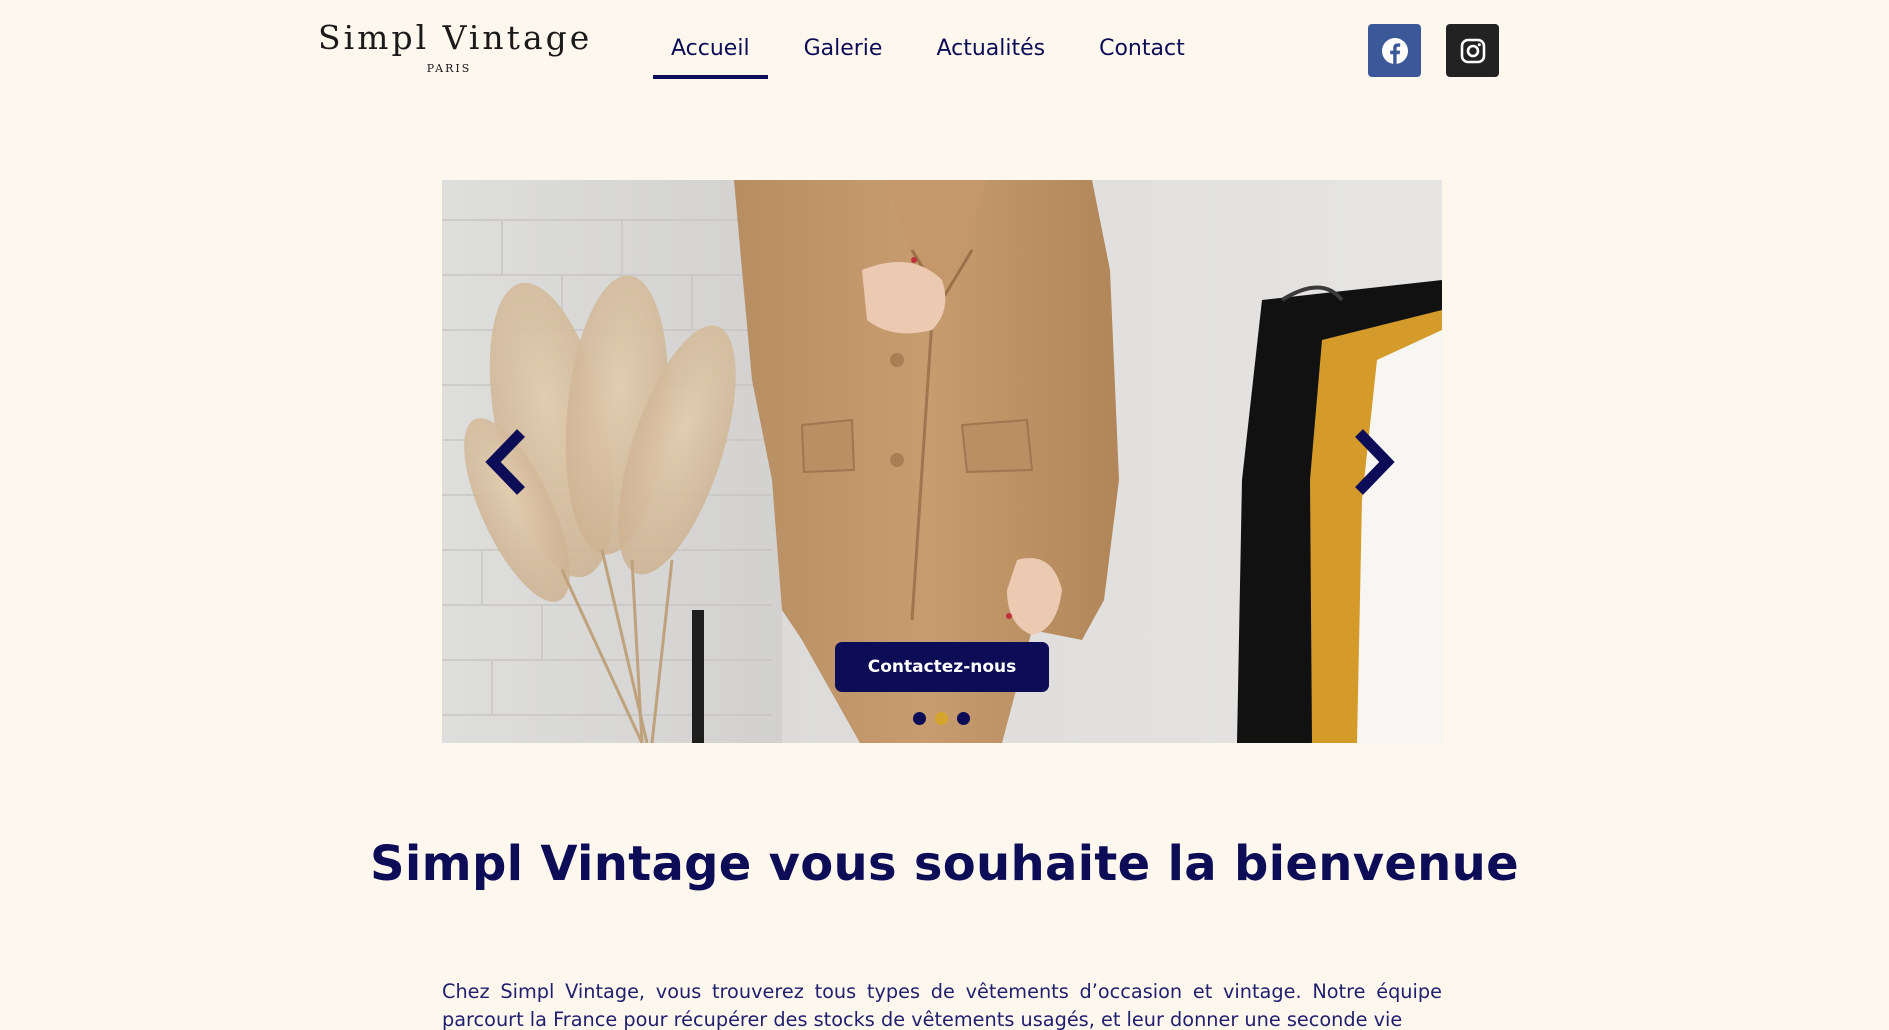 The height and width of the screenshot is (1030, 1889). I want to click on contact-cta-button: Contactez-nous, so click(942, 667).